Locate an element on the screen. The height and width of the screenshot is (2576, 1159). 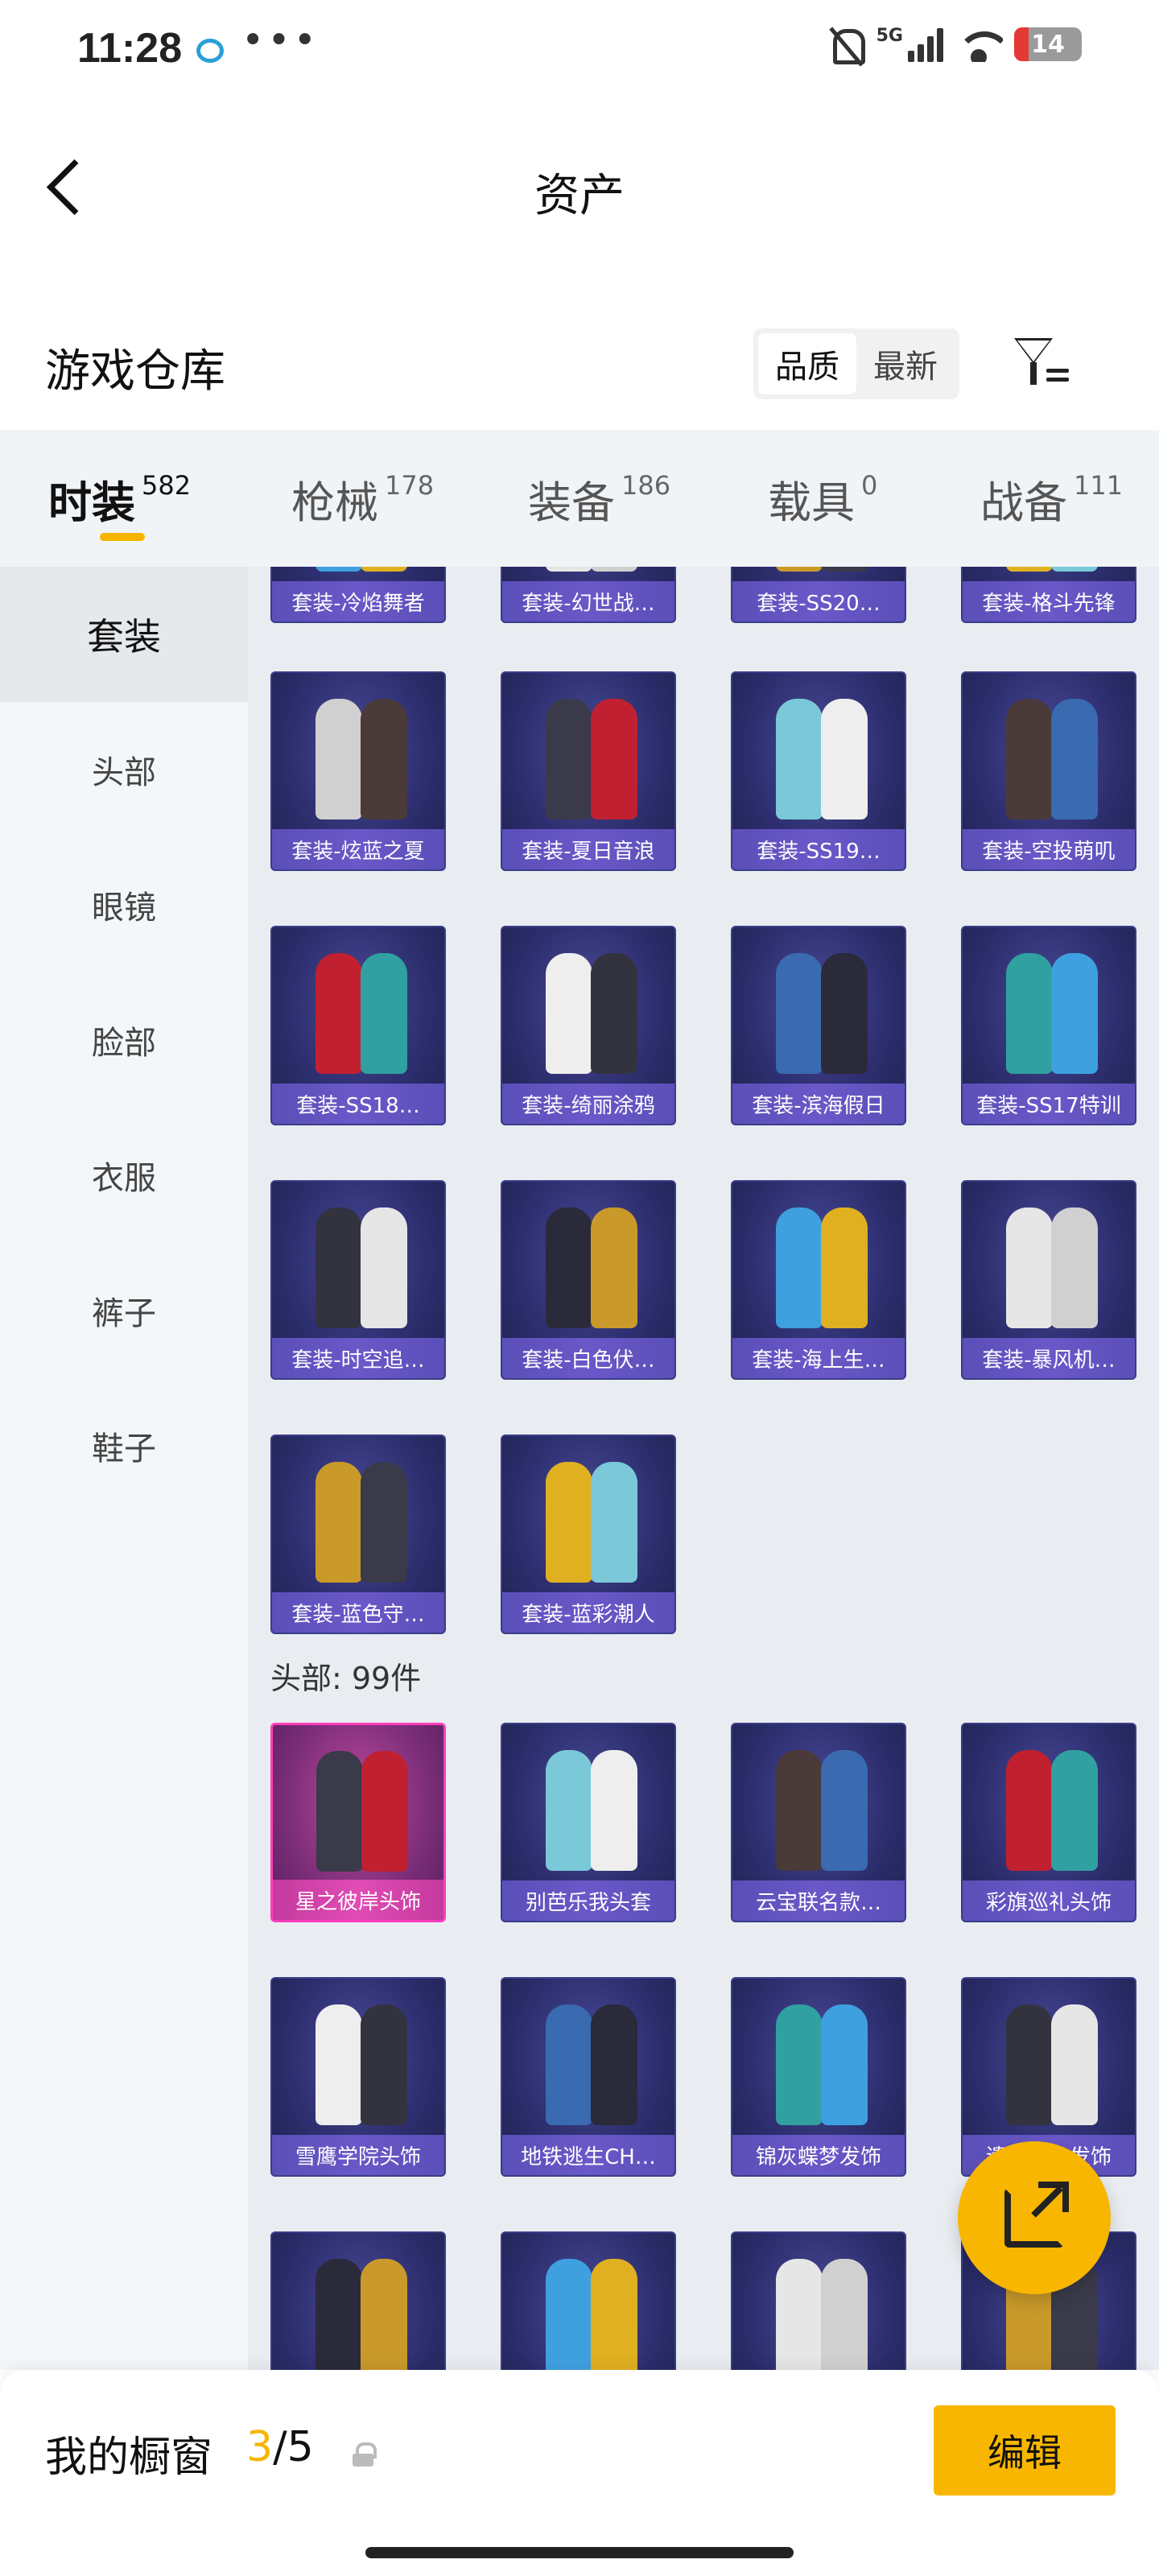
item-card: 别芭乐我头套 is located at coordinates (588, 1822).